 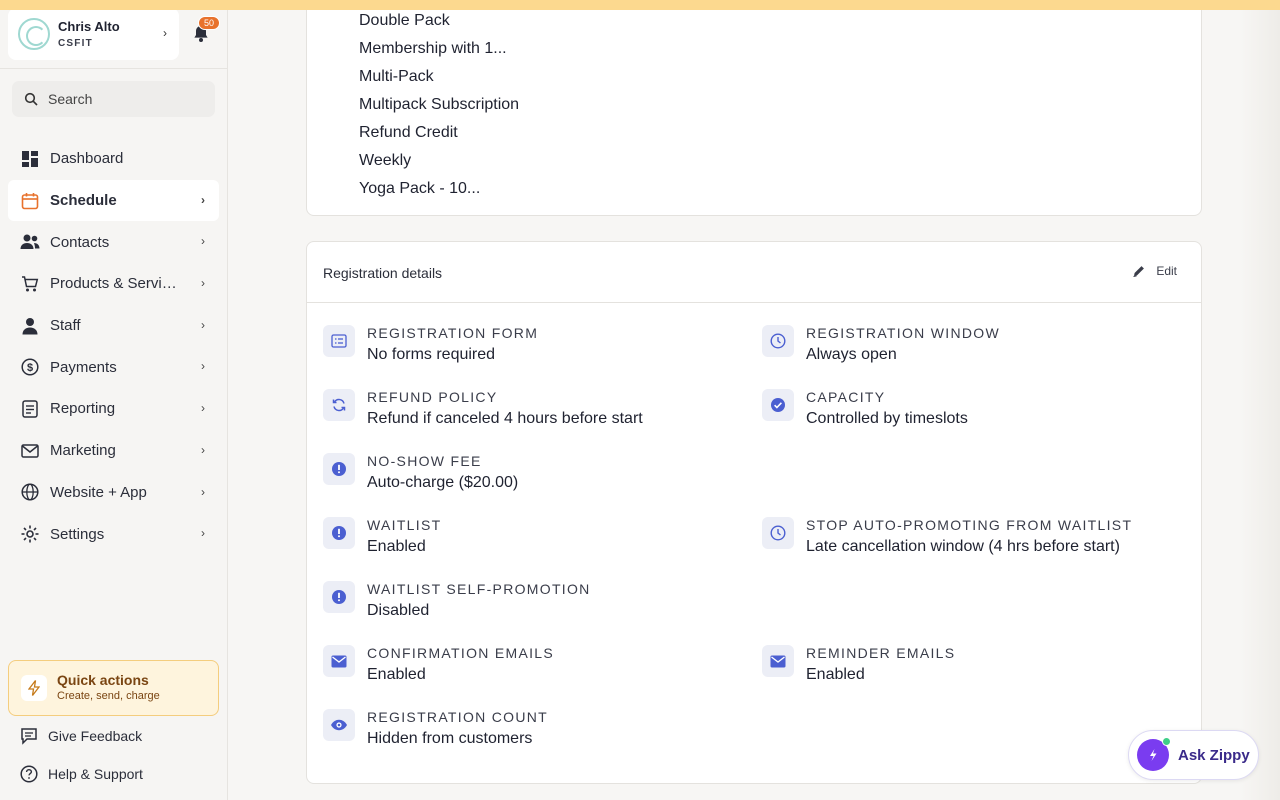 I want to click on account-name: Chris Alto, so click(x=89, y=26).